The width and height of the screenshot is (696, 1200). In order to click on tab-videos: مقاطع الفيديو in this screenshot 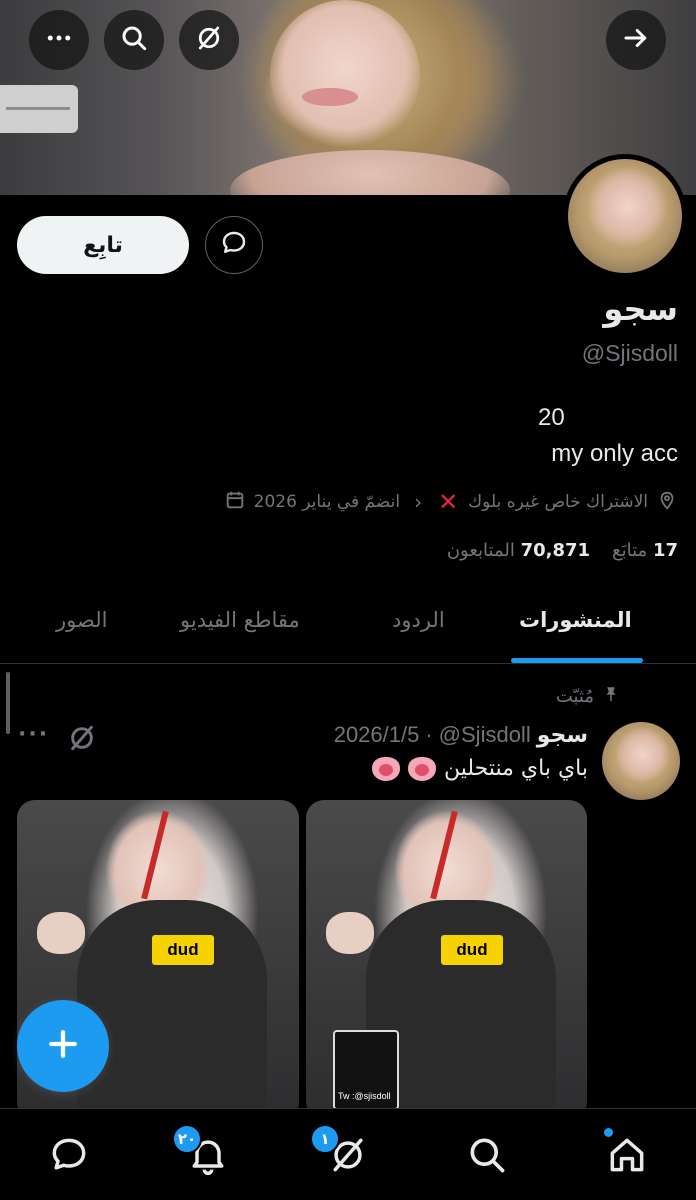, I will do `click(240, 620)`.